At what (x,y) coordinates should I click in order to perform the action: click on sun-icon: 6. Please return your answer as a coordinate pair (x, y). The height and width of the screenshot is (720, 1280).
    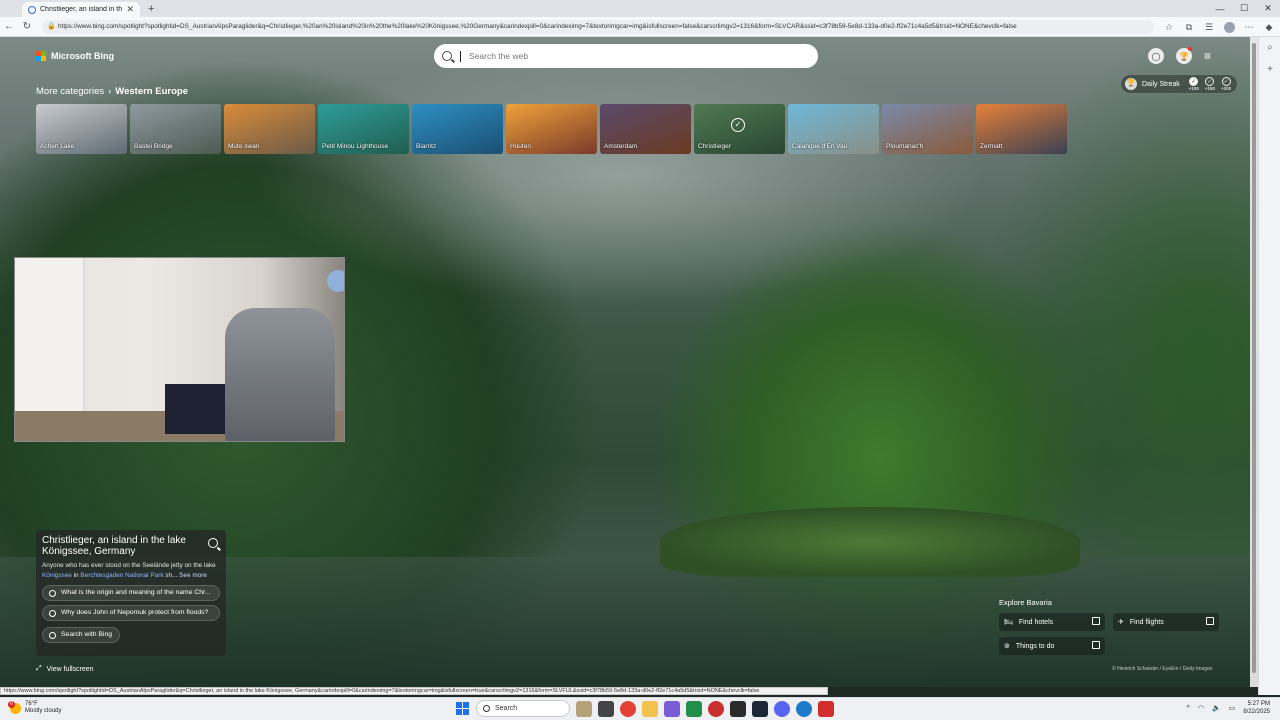
    Looking at the image, I should click on (14, 707).